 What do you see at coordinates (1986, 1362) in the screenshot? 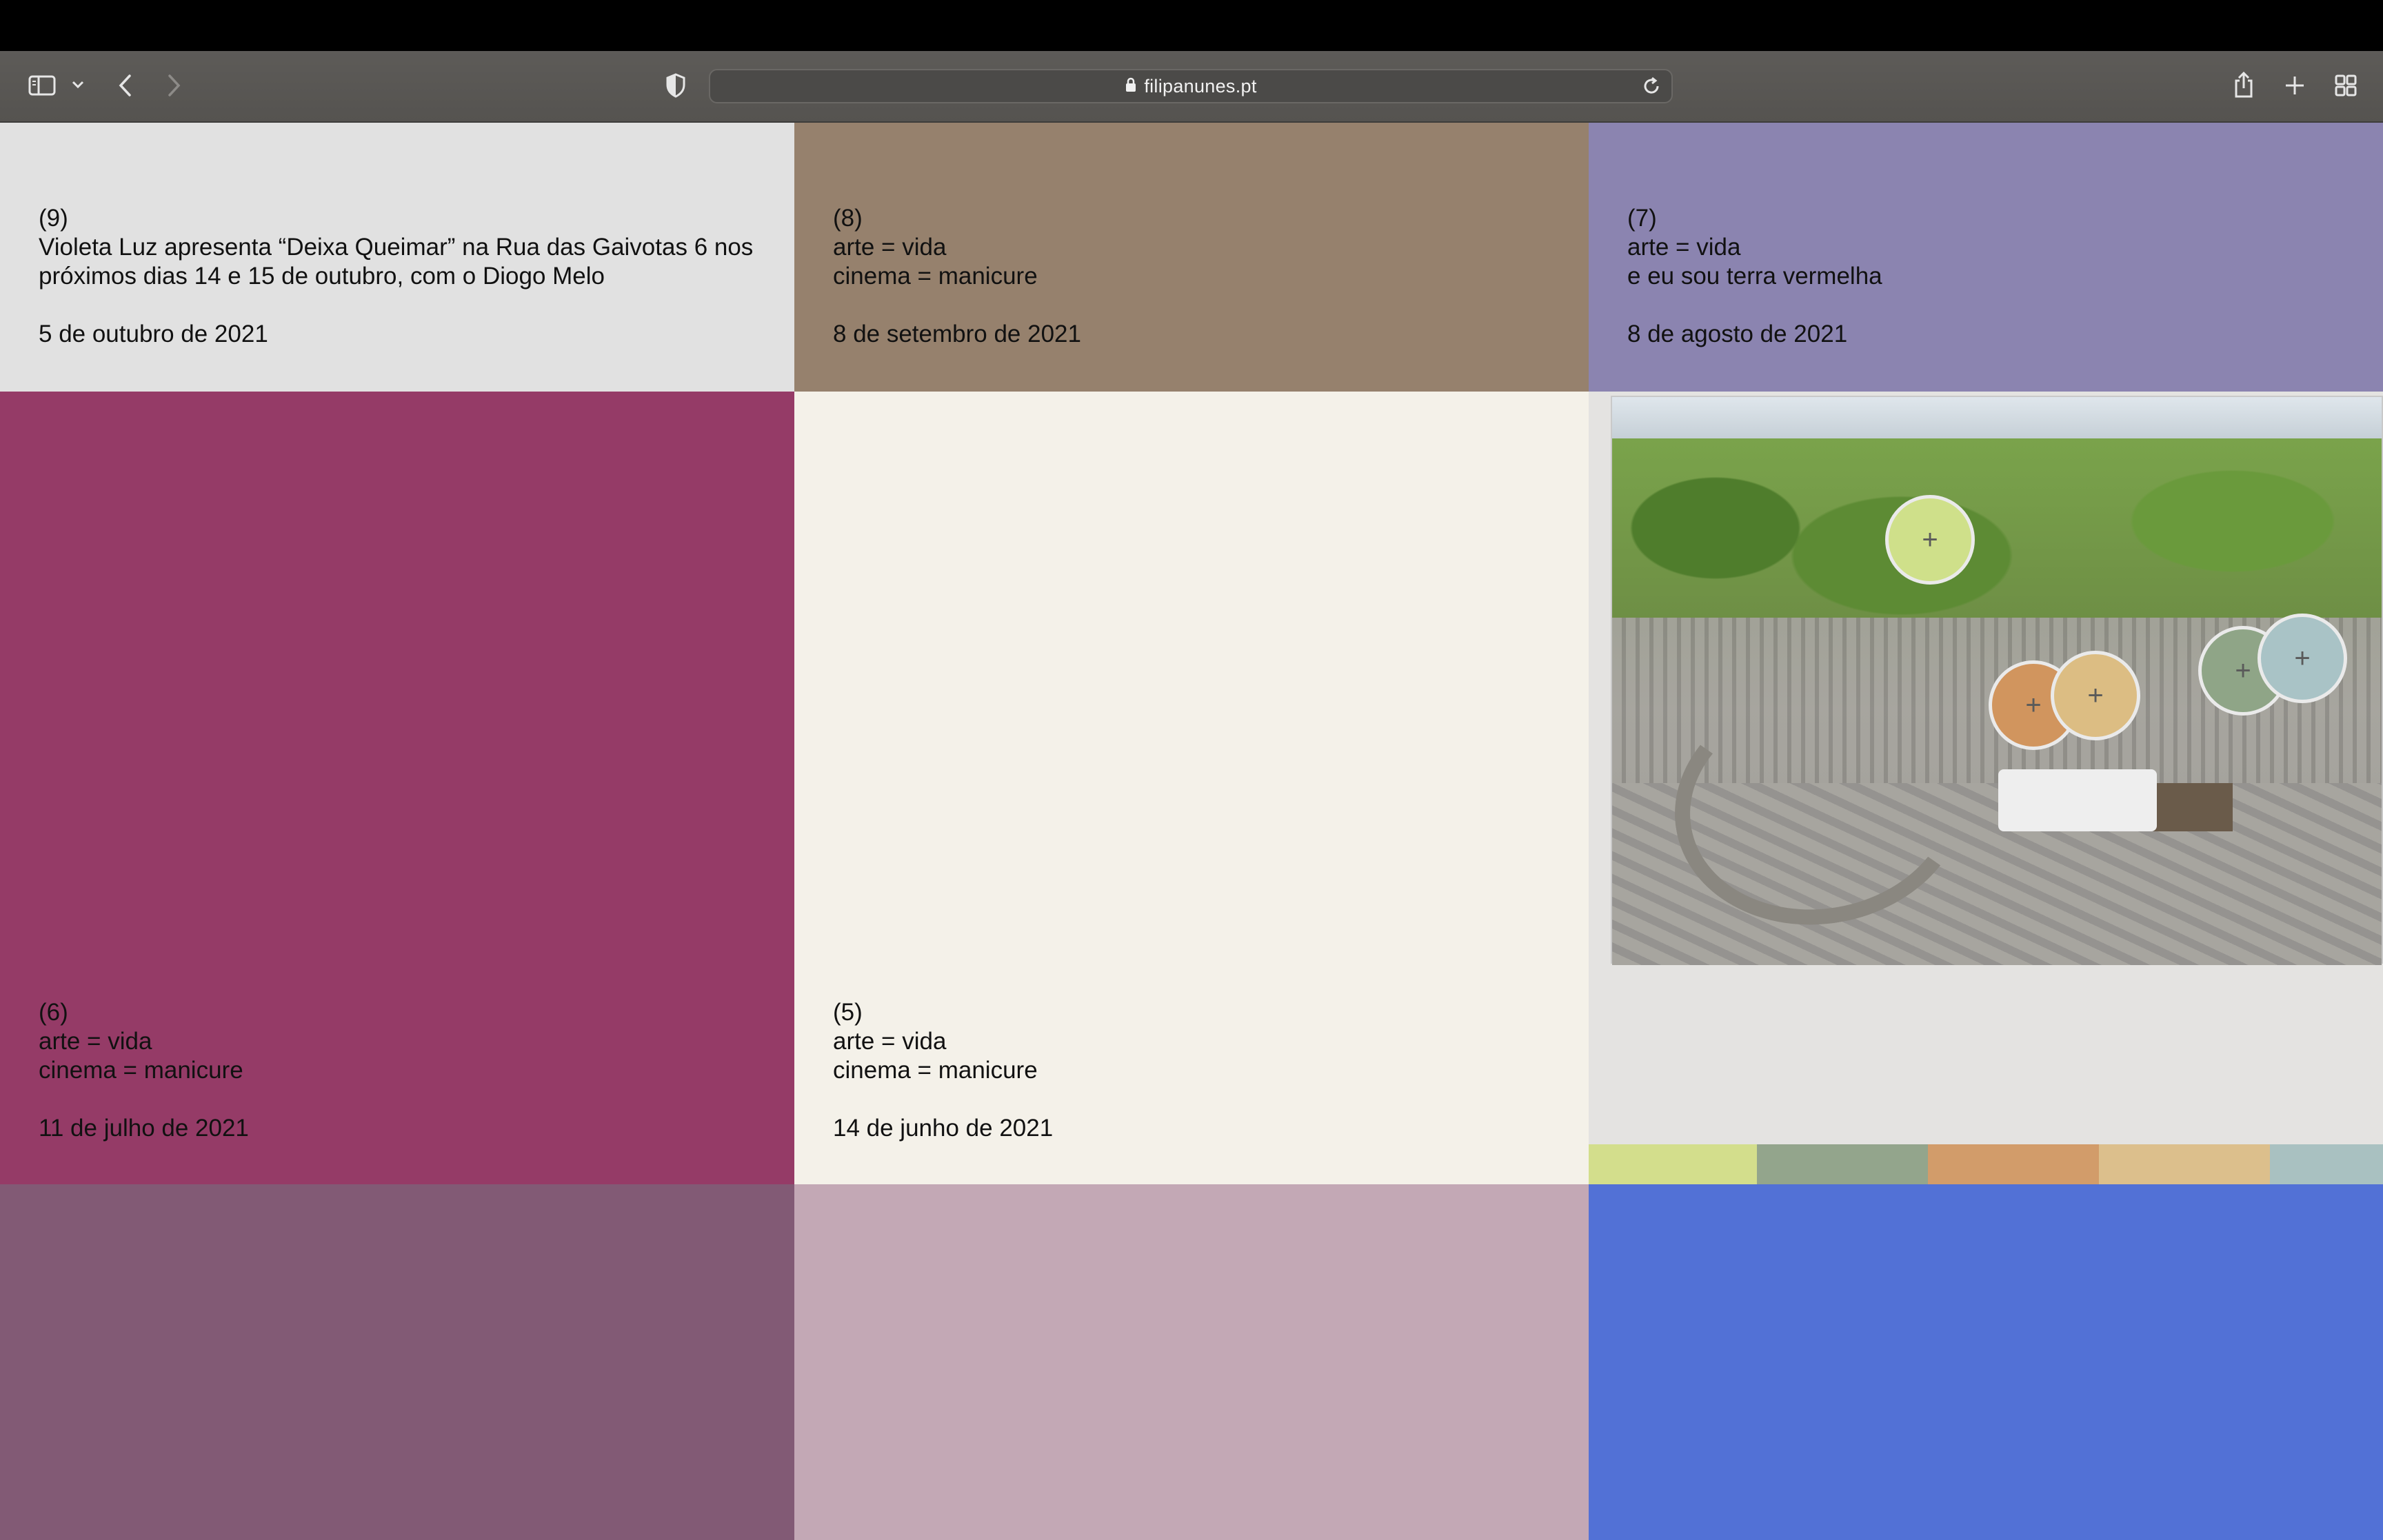
I see `post-card-bottom-right` at bounding box center [1986, 1362].